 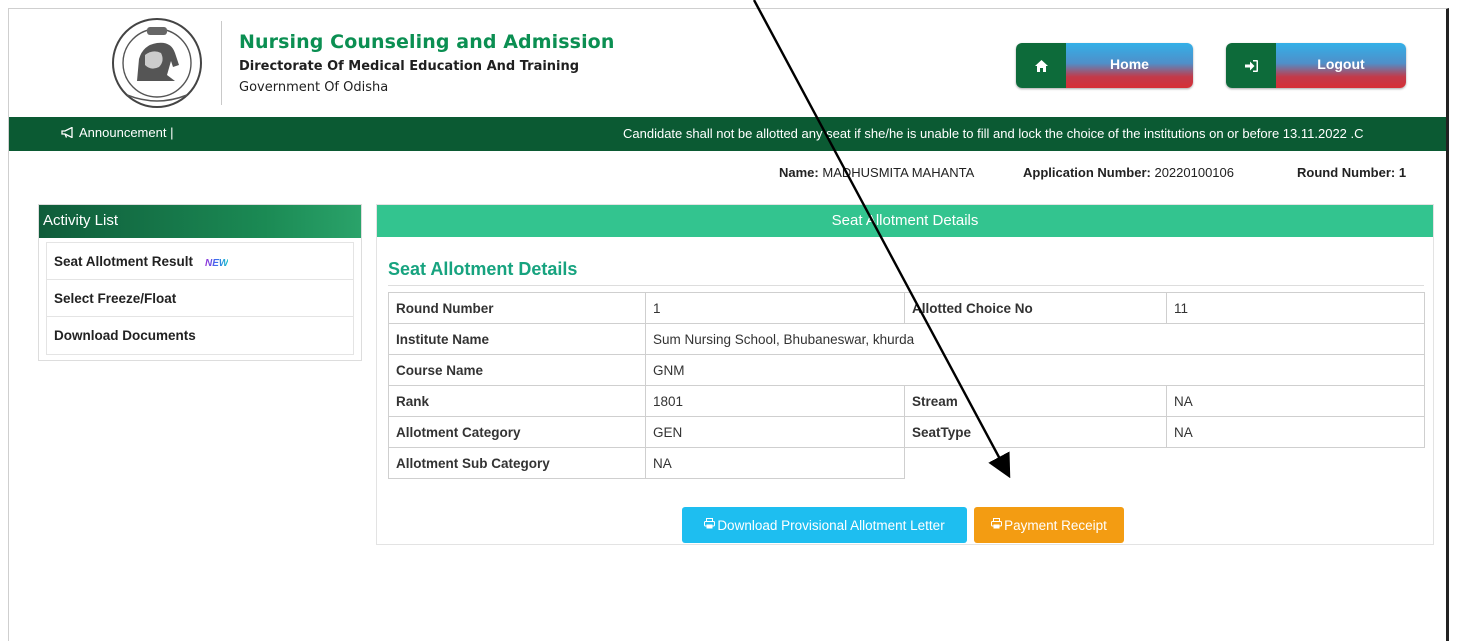 What do you see at coordinates (517, 401) in the screenshot?
I see `rank-label-cell: Rank` at bounding box center [517, 401].